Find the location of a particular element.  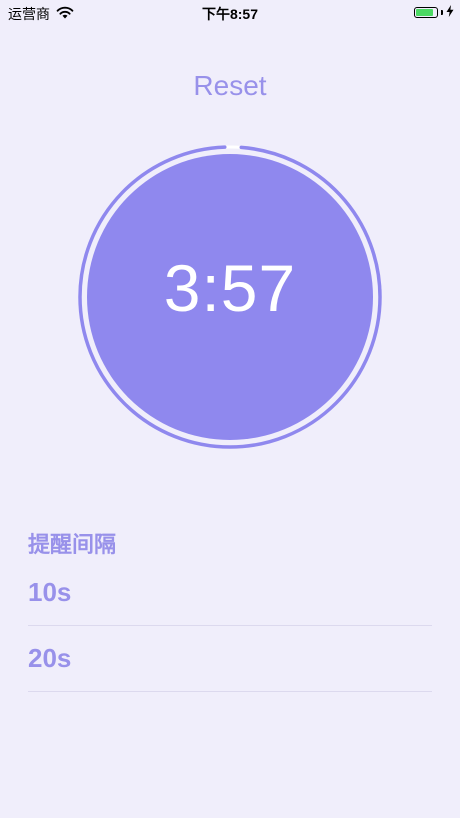

battery-tip is located at coordinates (442, 12).